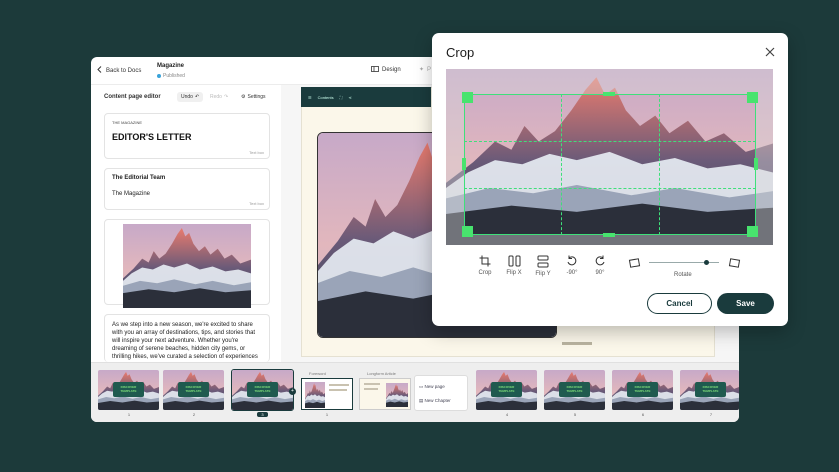 The image size is (839, 472). Describe the element at coordinates (375, 70) in the screenshot. I see `layout-icon` at that location.